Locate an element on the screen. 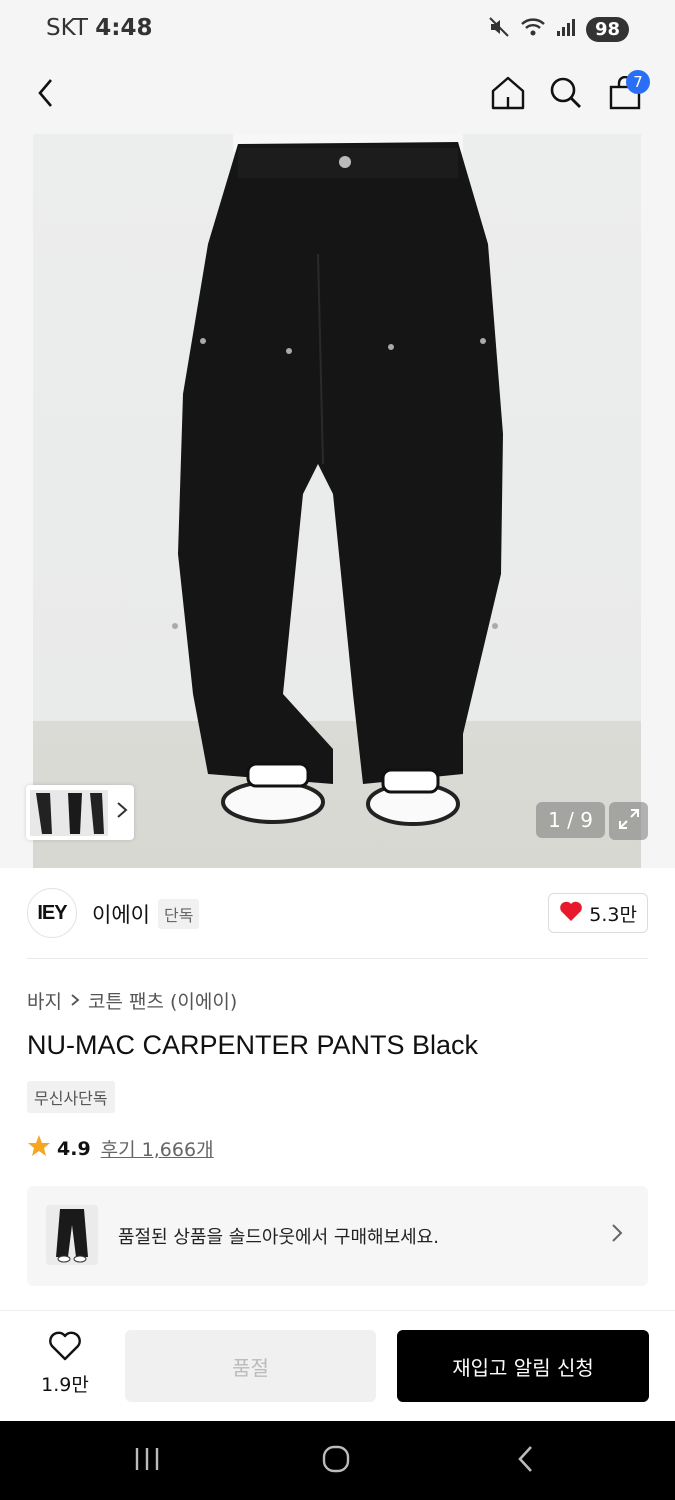  brand-like-button: 5.3만 is located at coordinates (598, 913).